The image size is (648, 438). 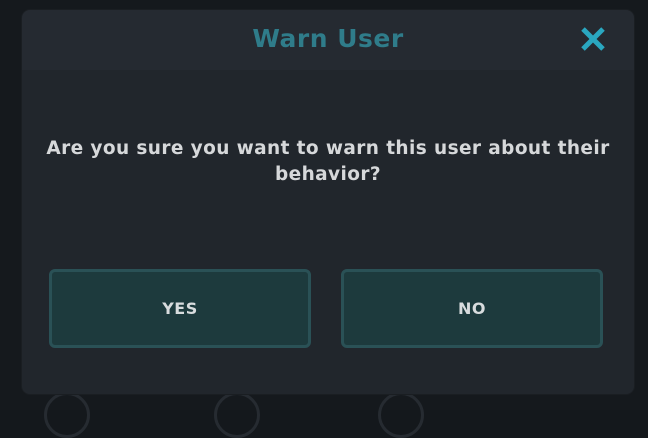 What do you see at coordinates (593, 39) in the screenshot?
I see `close-icon` at bounding box center [593, 39].